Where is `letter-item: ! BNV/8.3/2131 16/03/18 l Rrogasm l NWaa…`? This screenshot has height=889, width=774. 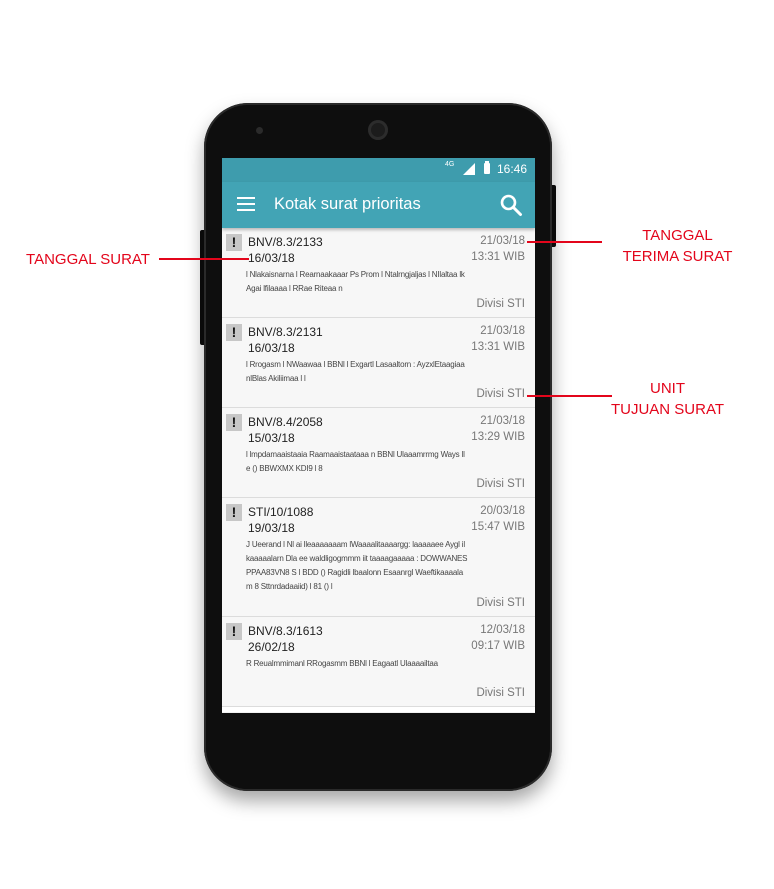 letter-item: ! BNV/8.3/2131 16/03/18 l Rrogasm l NWaa… is located at coordinates (378, 363).